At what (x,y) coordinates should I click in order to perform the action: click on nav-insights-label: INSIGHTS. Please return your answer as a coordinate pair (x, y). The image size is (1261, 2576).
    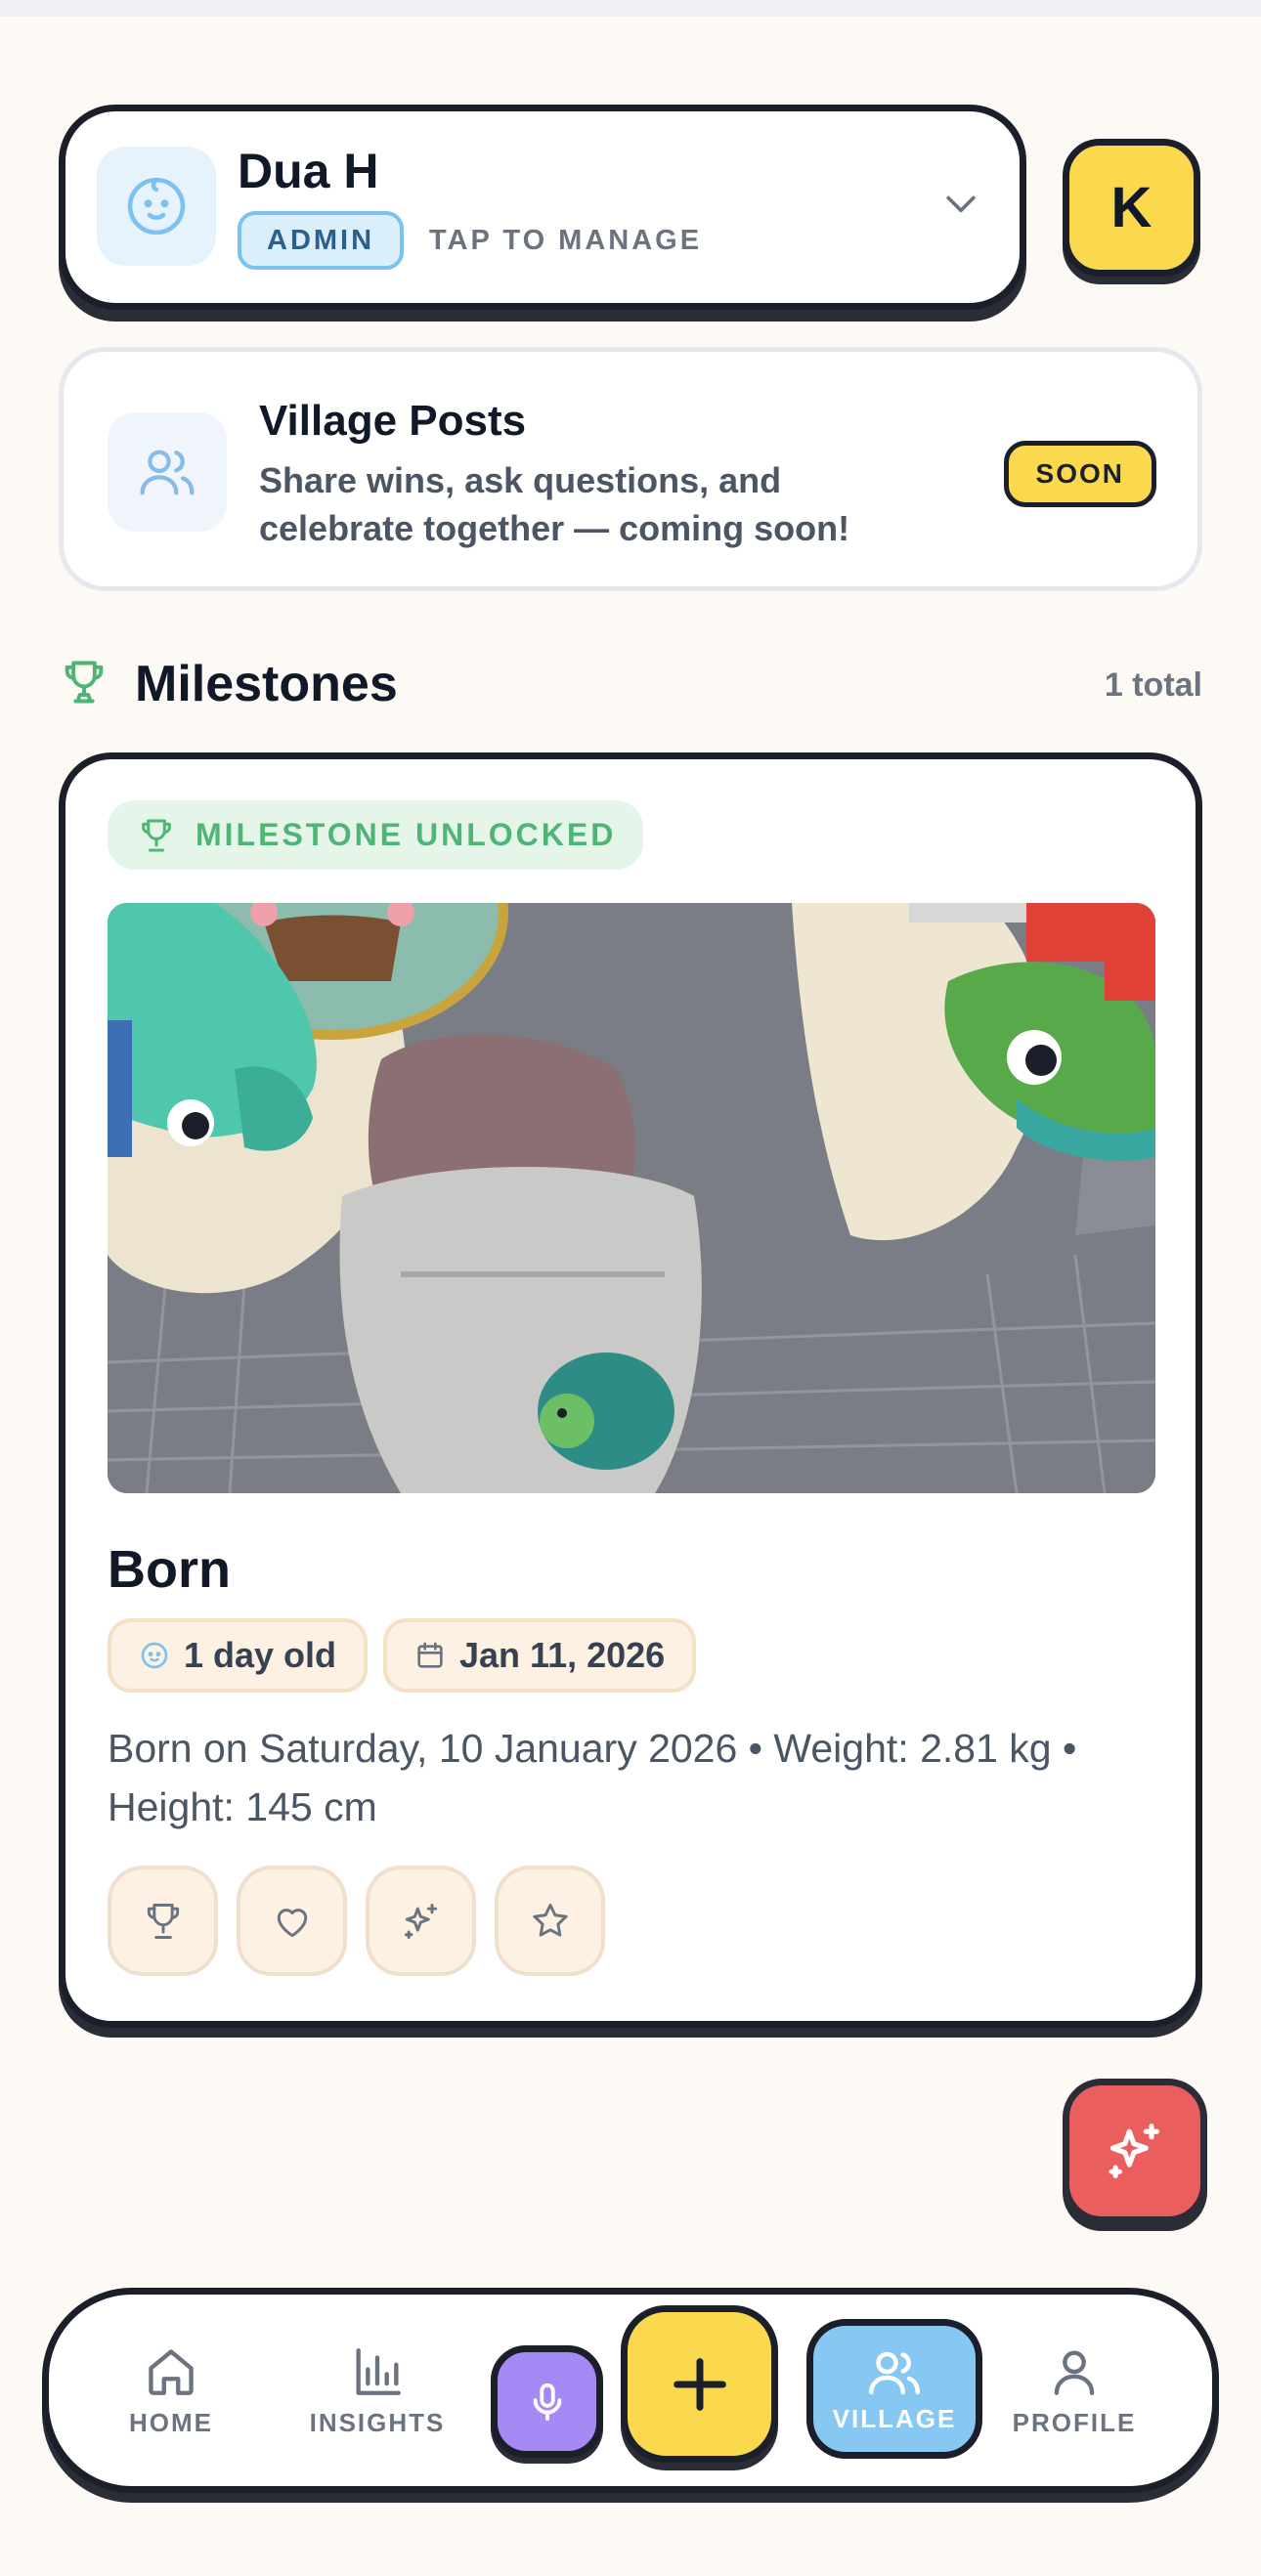
    Looking at the image, I should click on (377, 2422).